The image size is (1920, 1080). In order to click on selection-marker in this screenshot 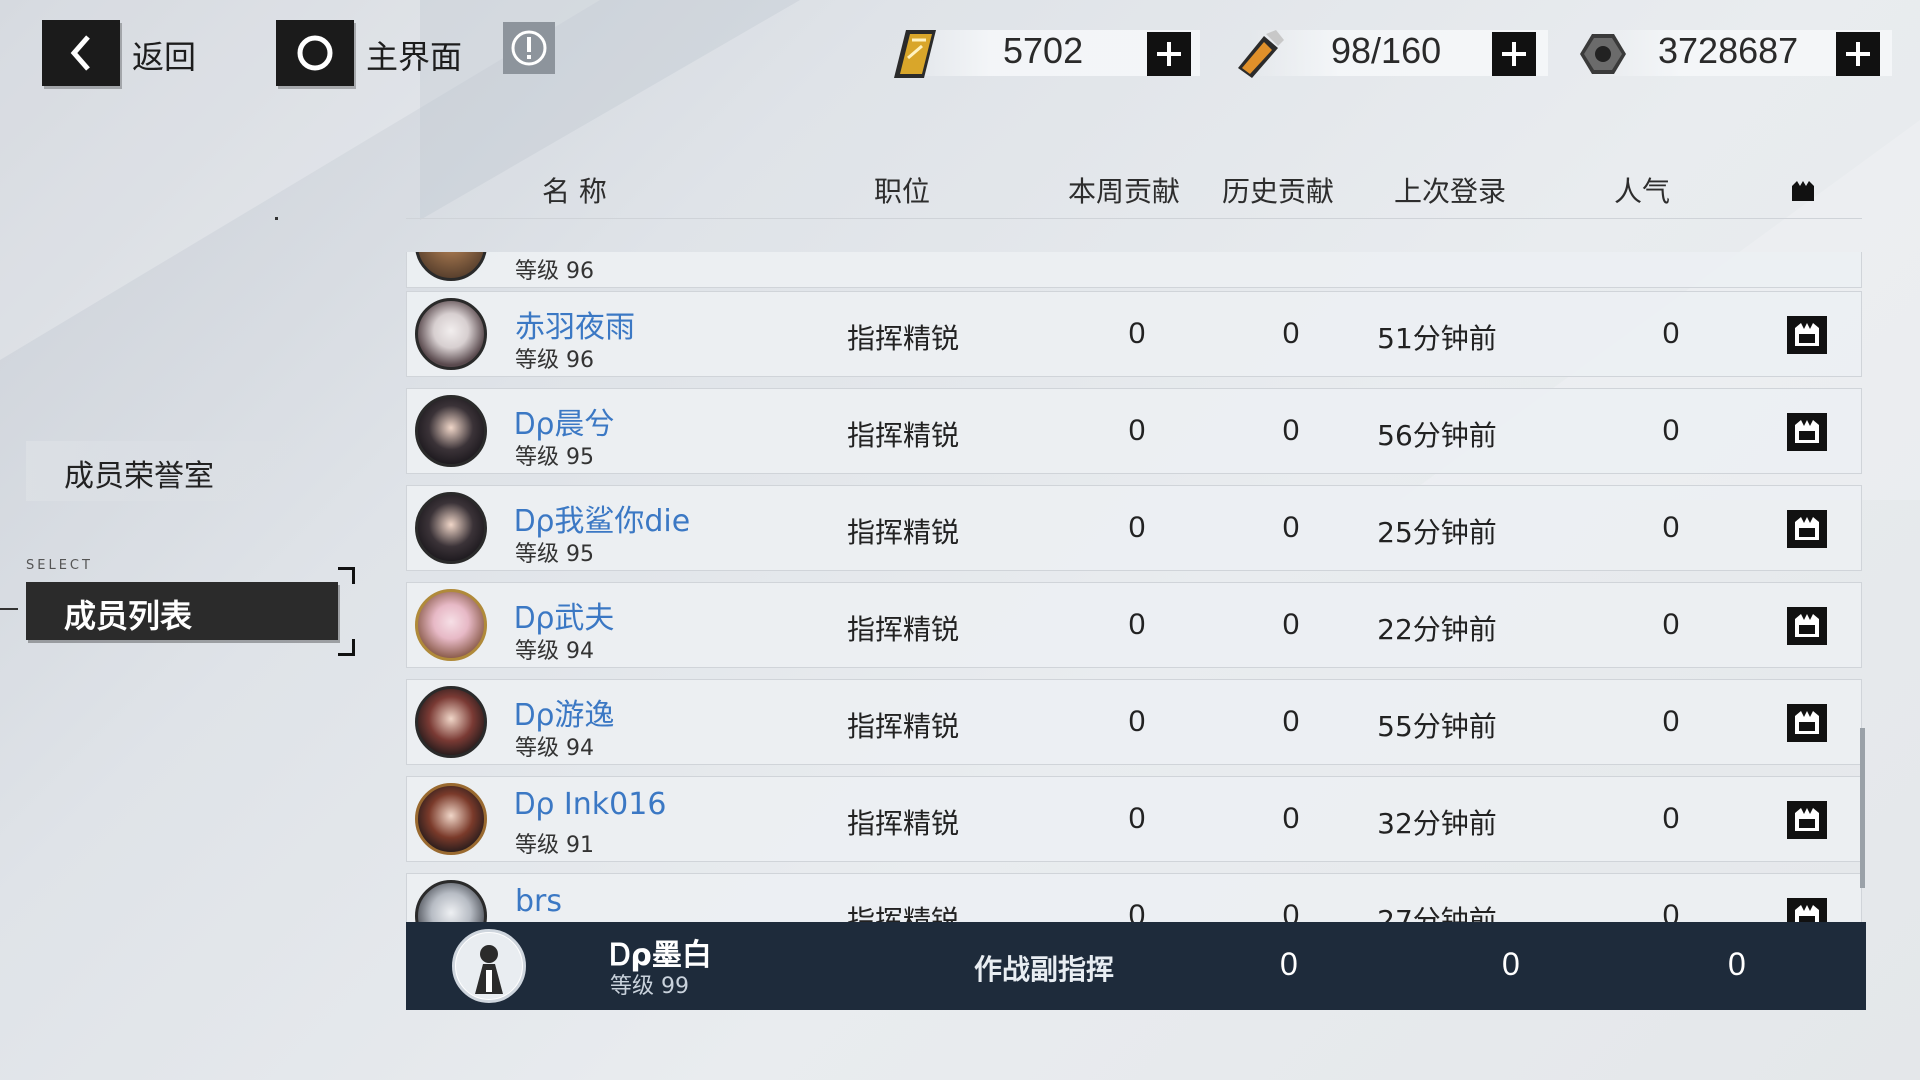, I will do `click(9, 609)`.